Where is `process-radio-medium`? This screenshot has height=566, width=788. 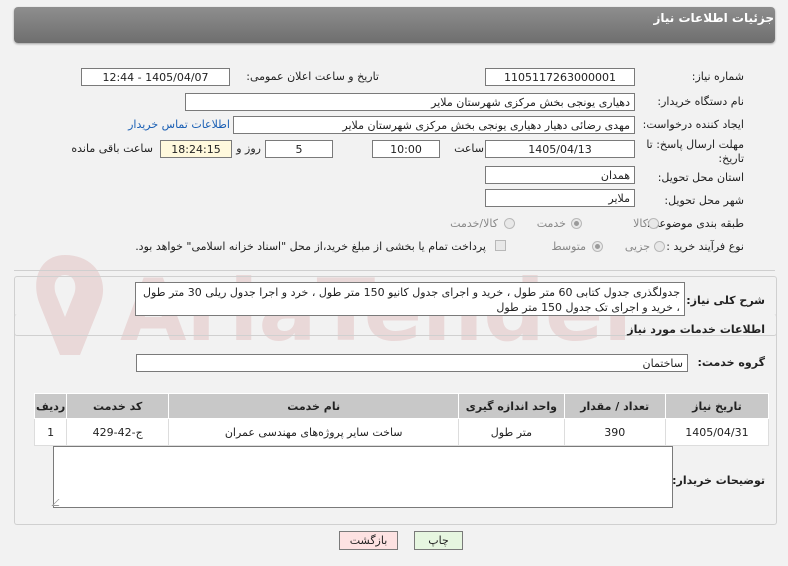
process-radio-medium is located at coordinates (597, 246).